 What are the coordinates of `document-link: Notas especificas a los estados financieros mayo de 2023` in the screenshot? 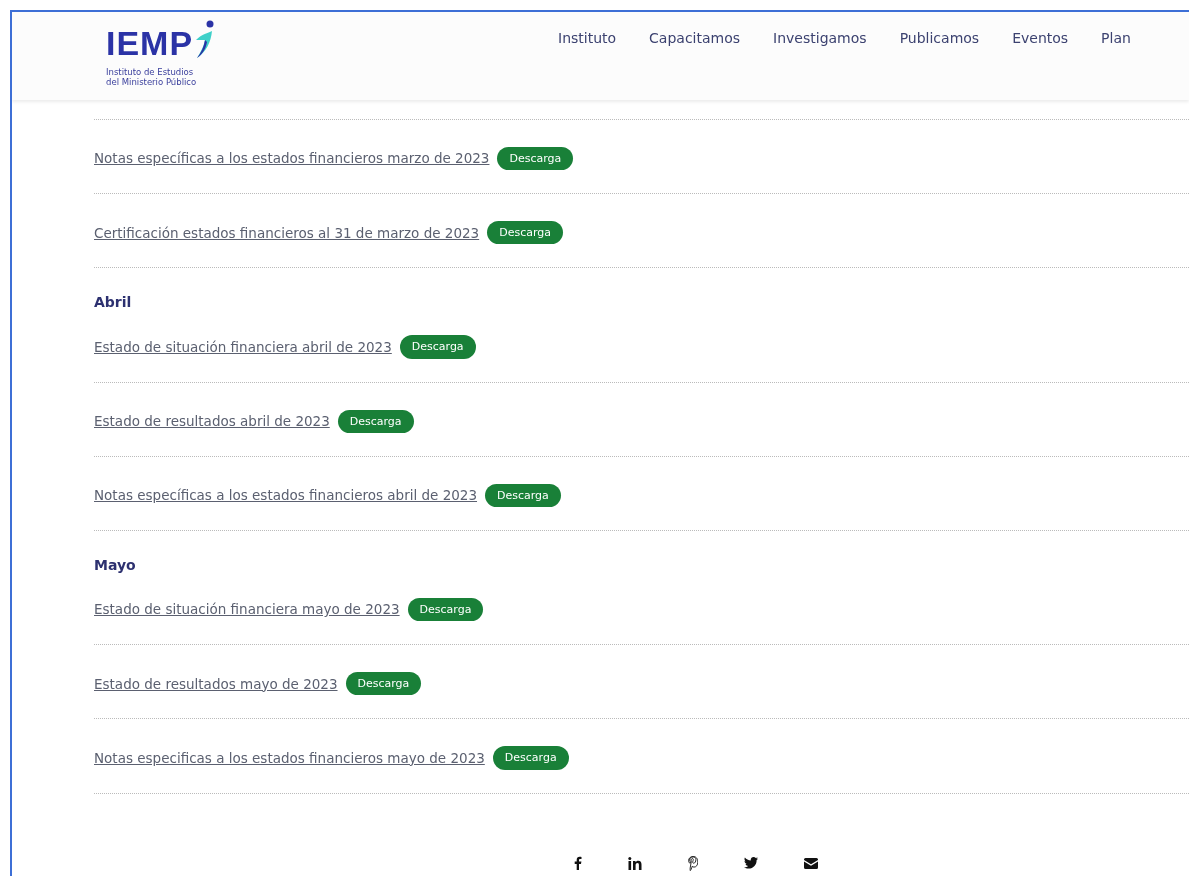 It's located at (289, 758).